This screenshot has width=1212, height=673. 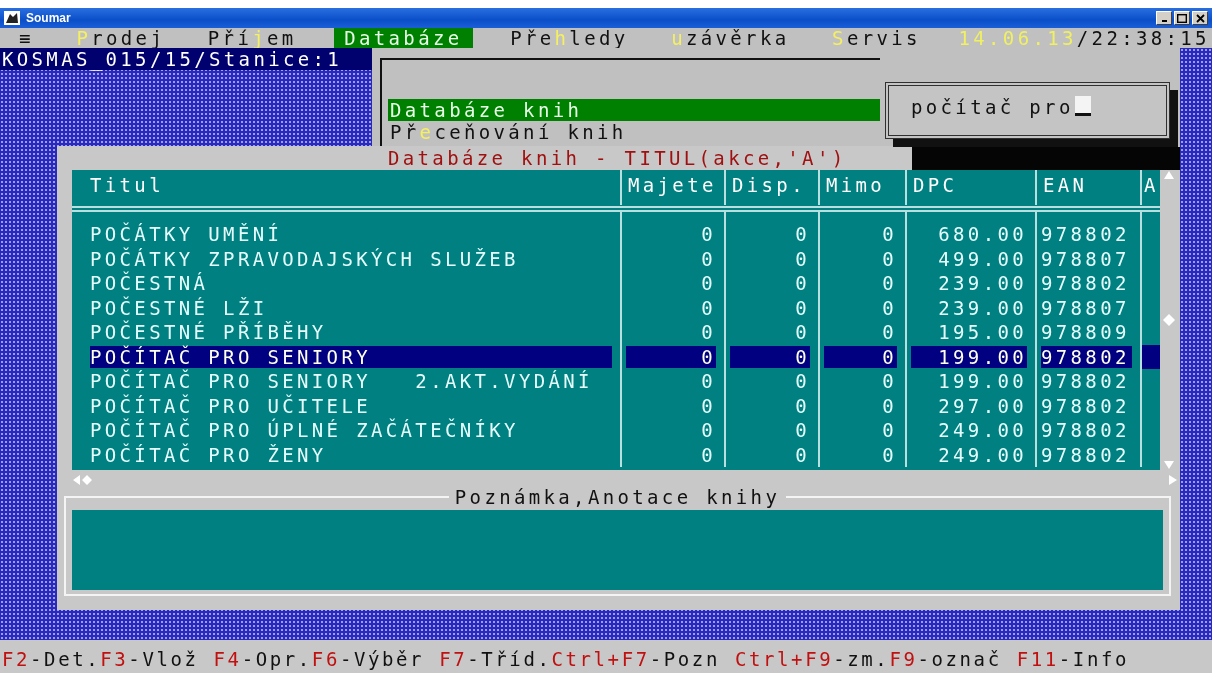 I want to click on table-cell-text: POČESTNÉ PŘÍBĚHY, so click(x=208, y=332).